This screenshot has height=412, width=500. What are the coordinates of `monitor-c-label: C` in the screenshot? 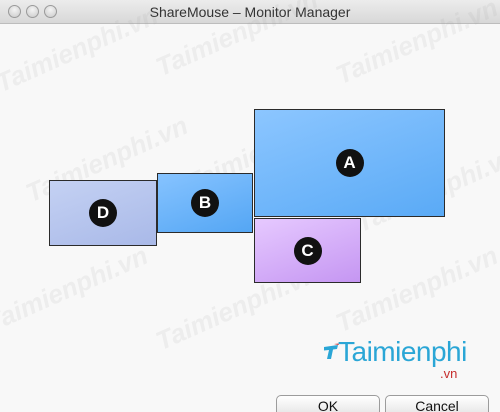 It's located at (307, 250).